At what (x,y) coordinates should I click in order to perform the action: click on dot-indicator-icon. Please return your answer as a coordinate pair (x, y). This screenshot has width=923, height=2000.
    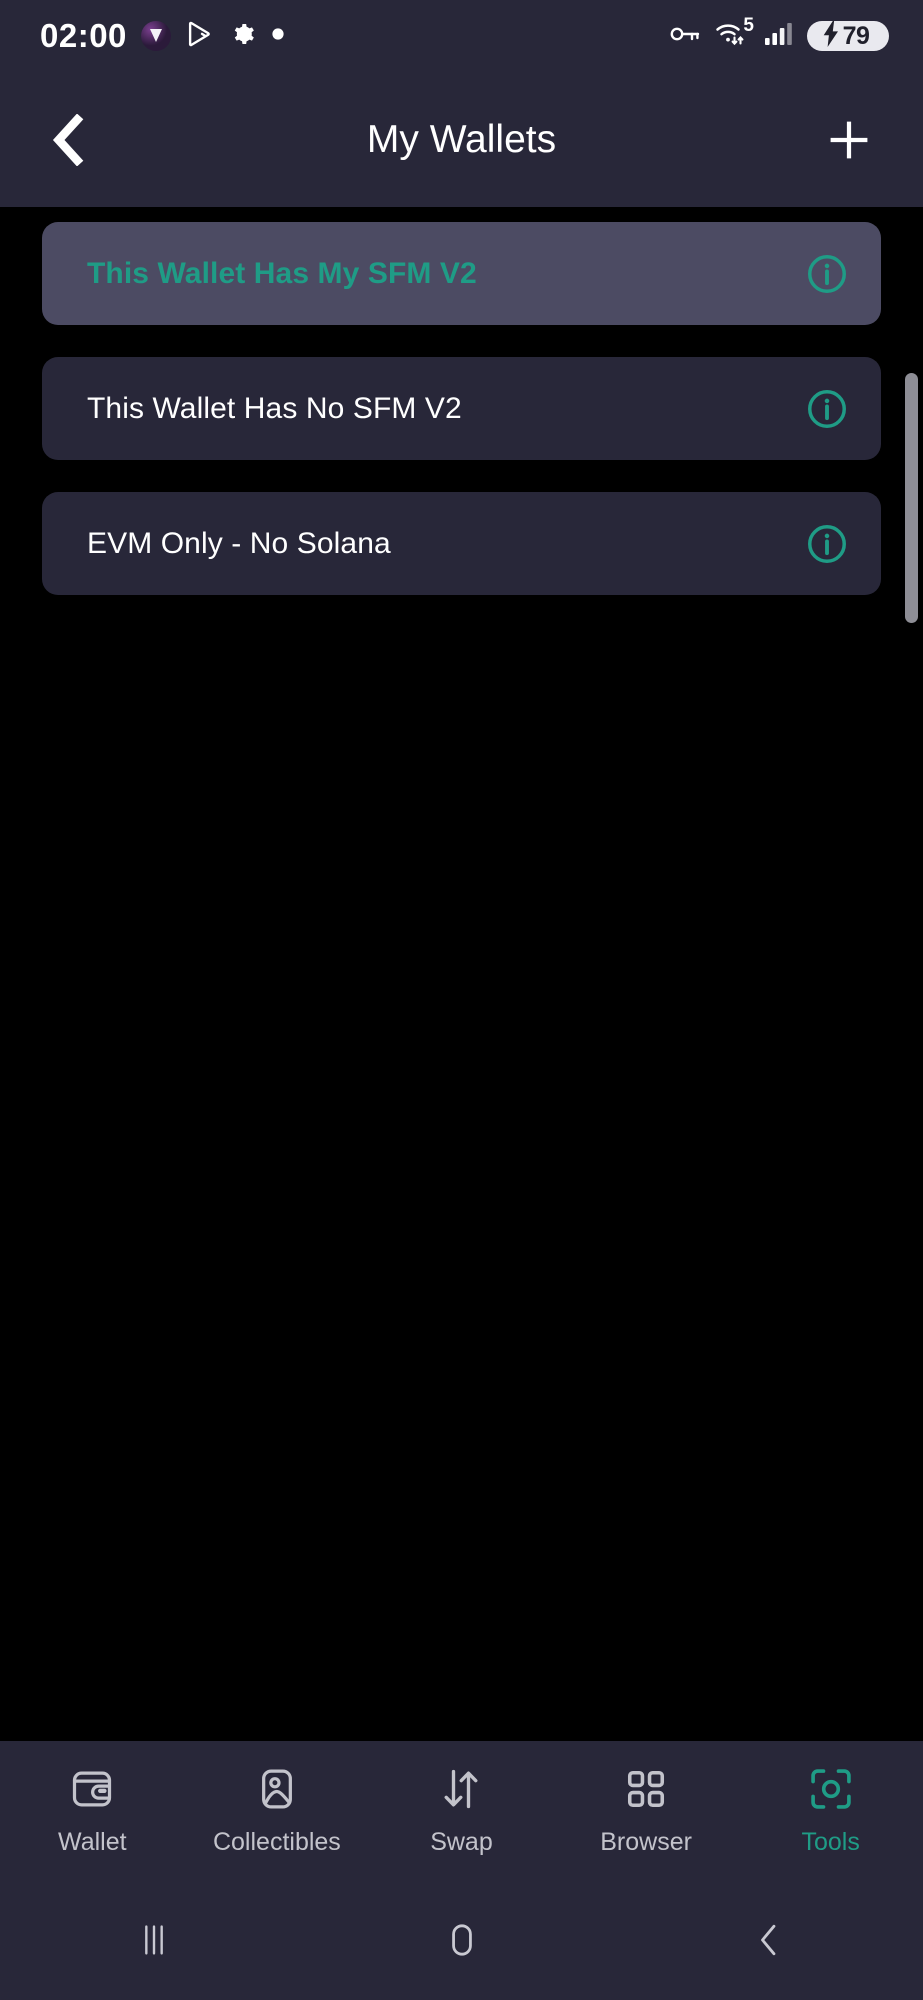
    Looking at the image, I should click on (278, 36).